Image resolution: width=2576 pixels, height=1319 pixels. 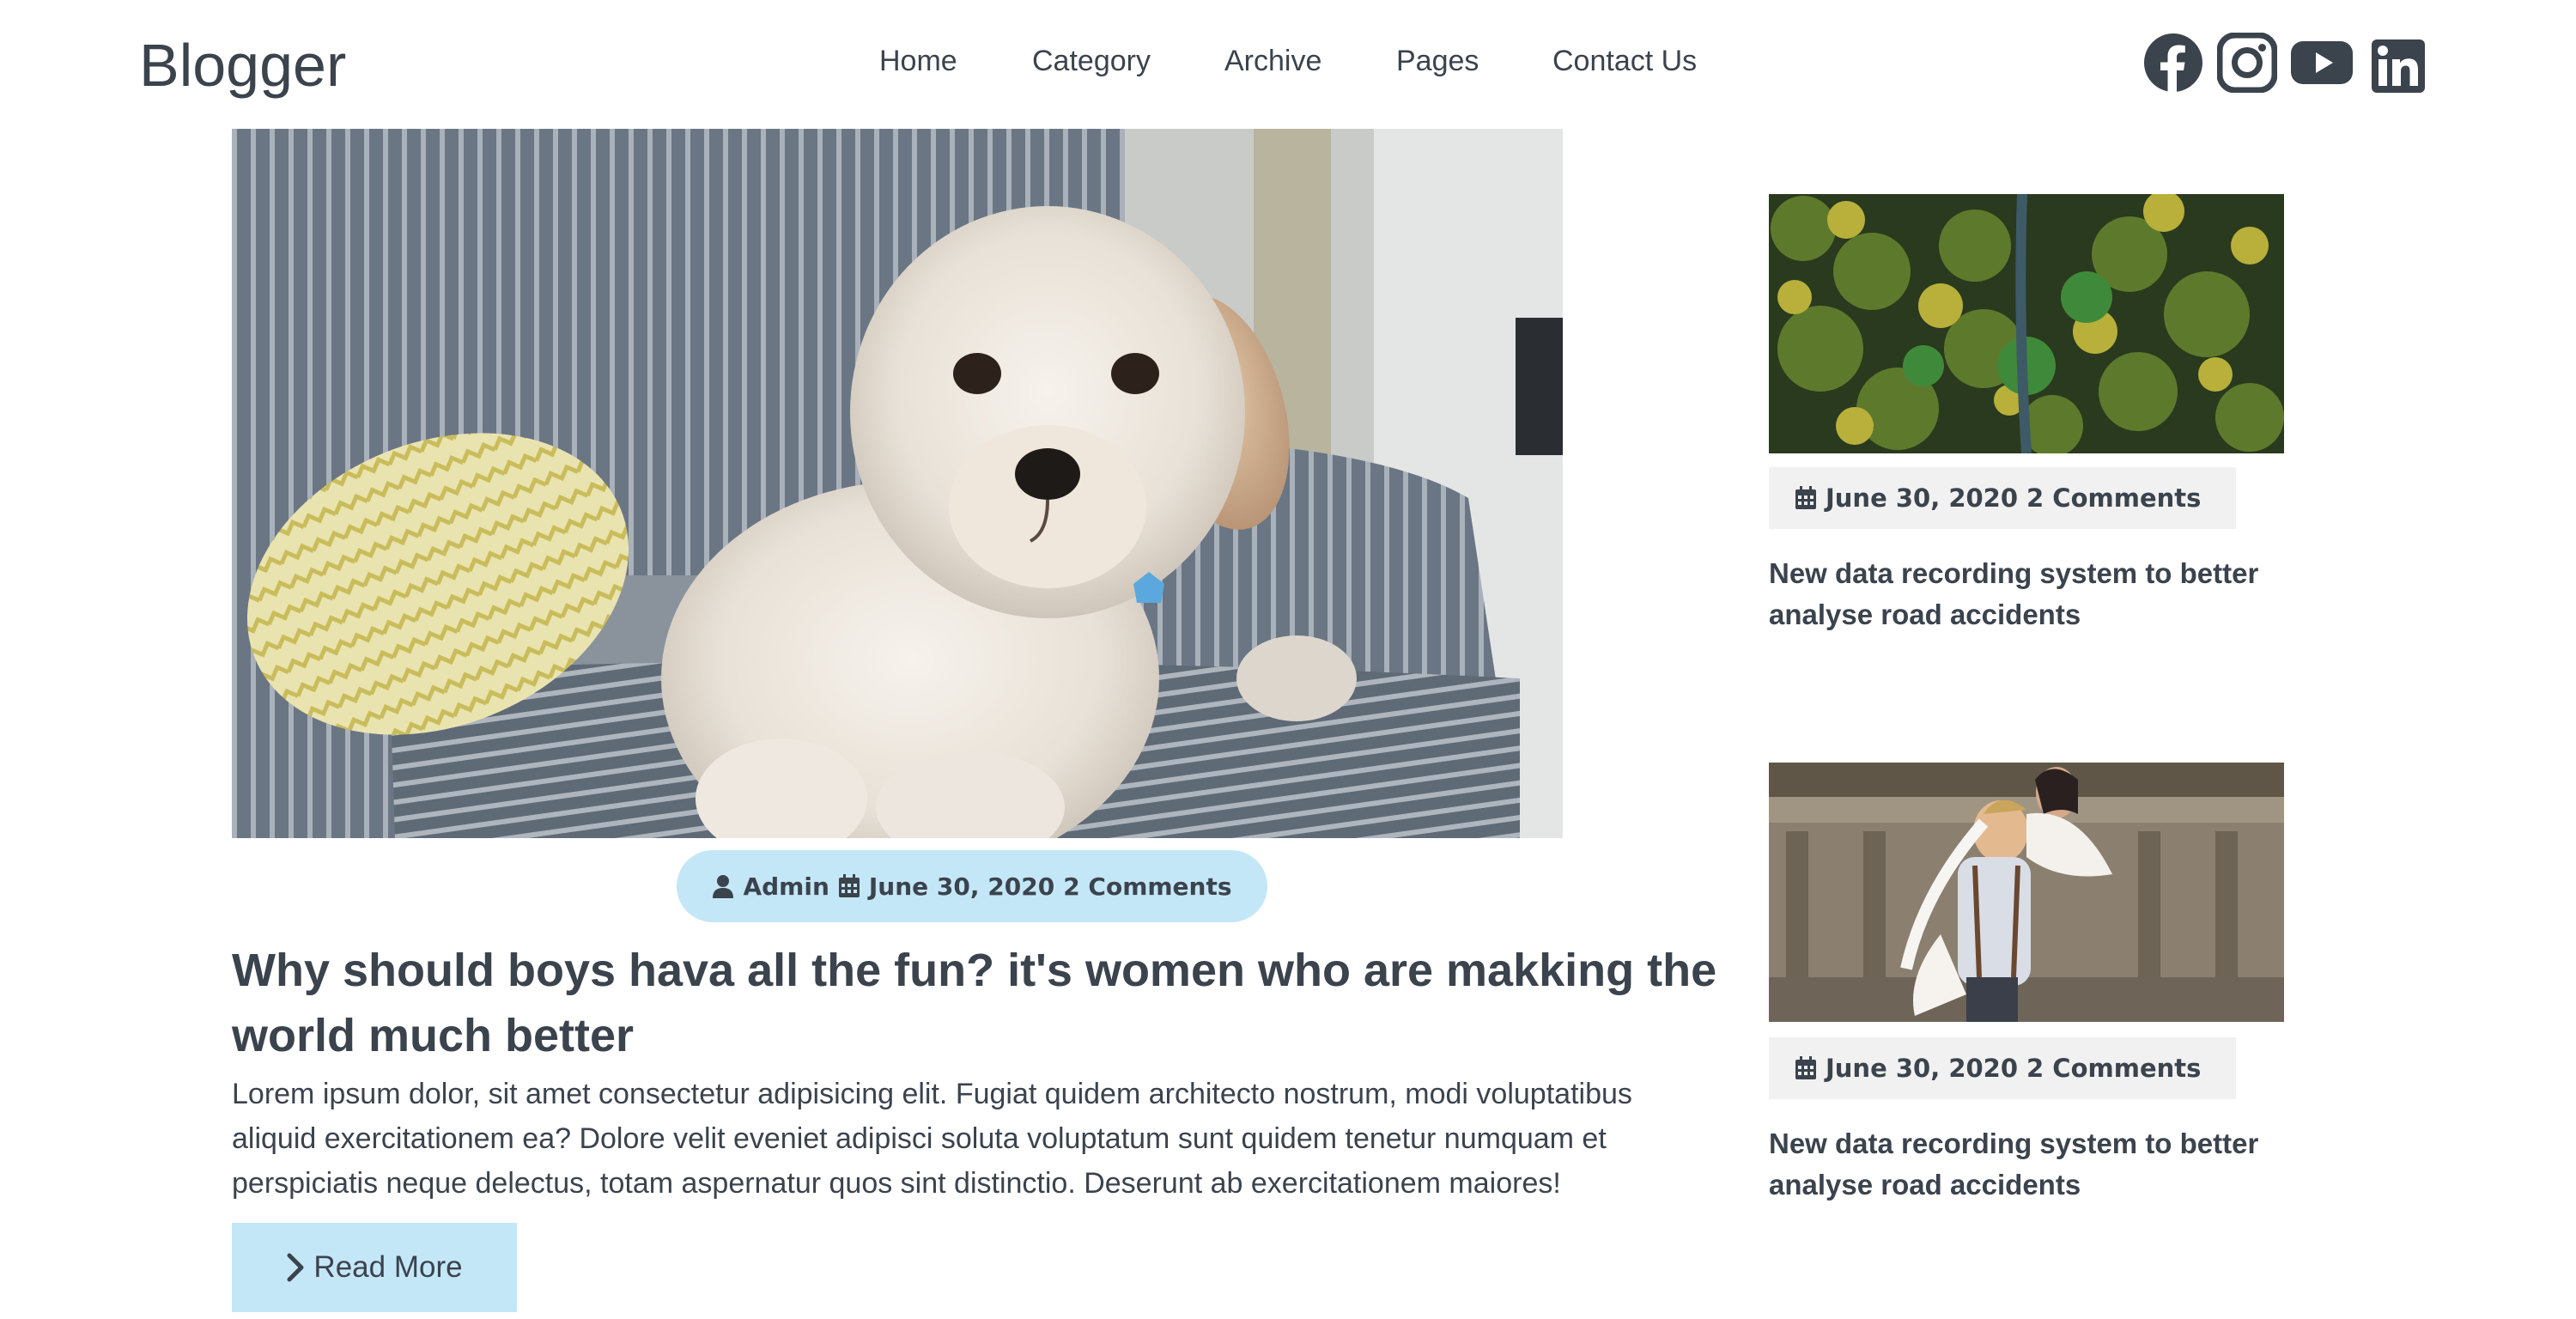 I want to click on nav-pages: Pages, so click(x=1437, y=61).